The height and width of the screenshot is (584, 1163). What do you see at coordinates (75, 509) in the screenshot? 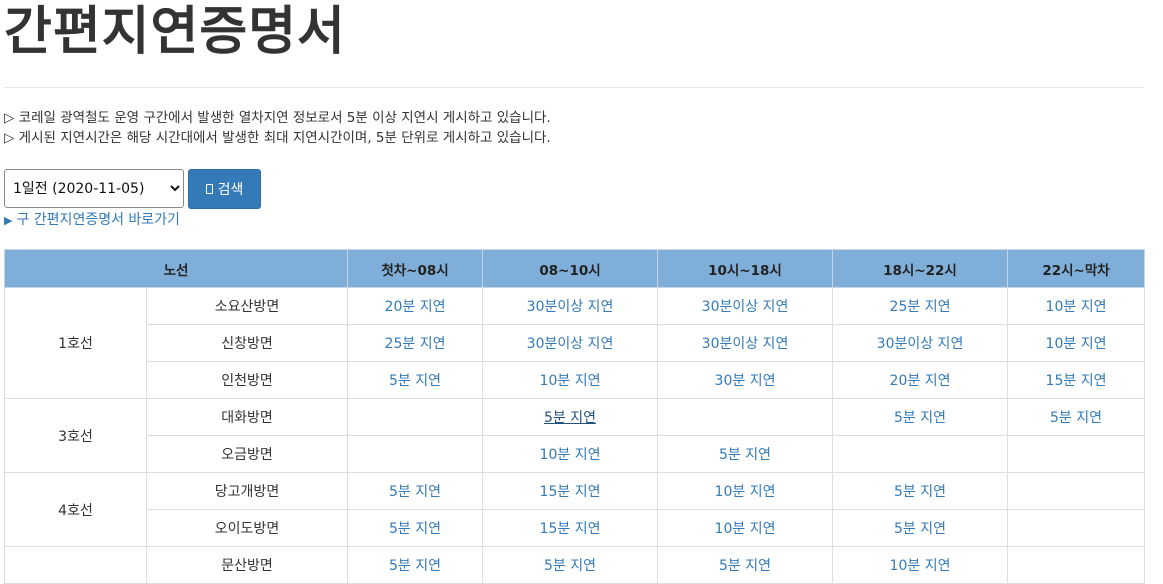
I see `line-name: 4호선` at bounding box center [75, 509].